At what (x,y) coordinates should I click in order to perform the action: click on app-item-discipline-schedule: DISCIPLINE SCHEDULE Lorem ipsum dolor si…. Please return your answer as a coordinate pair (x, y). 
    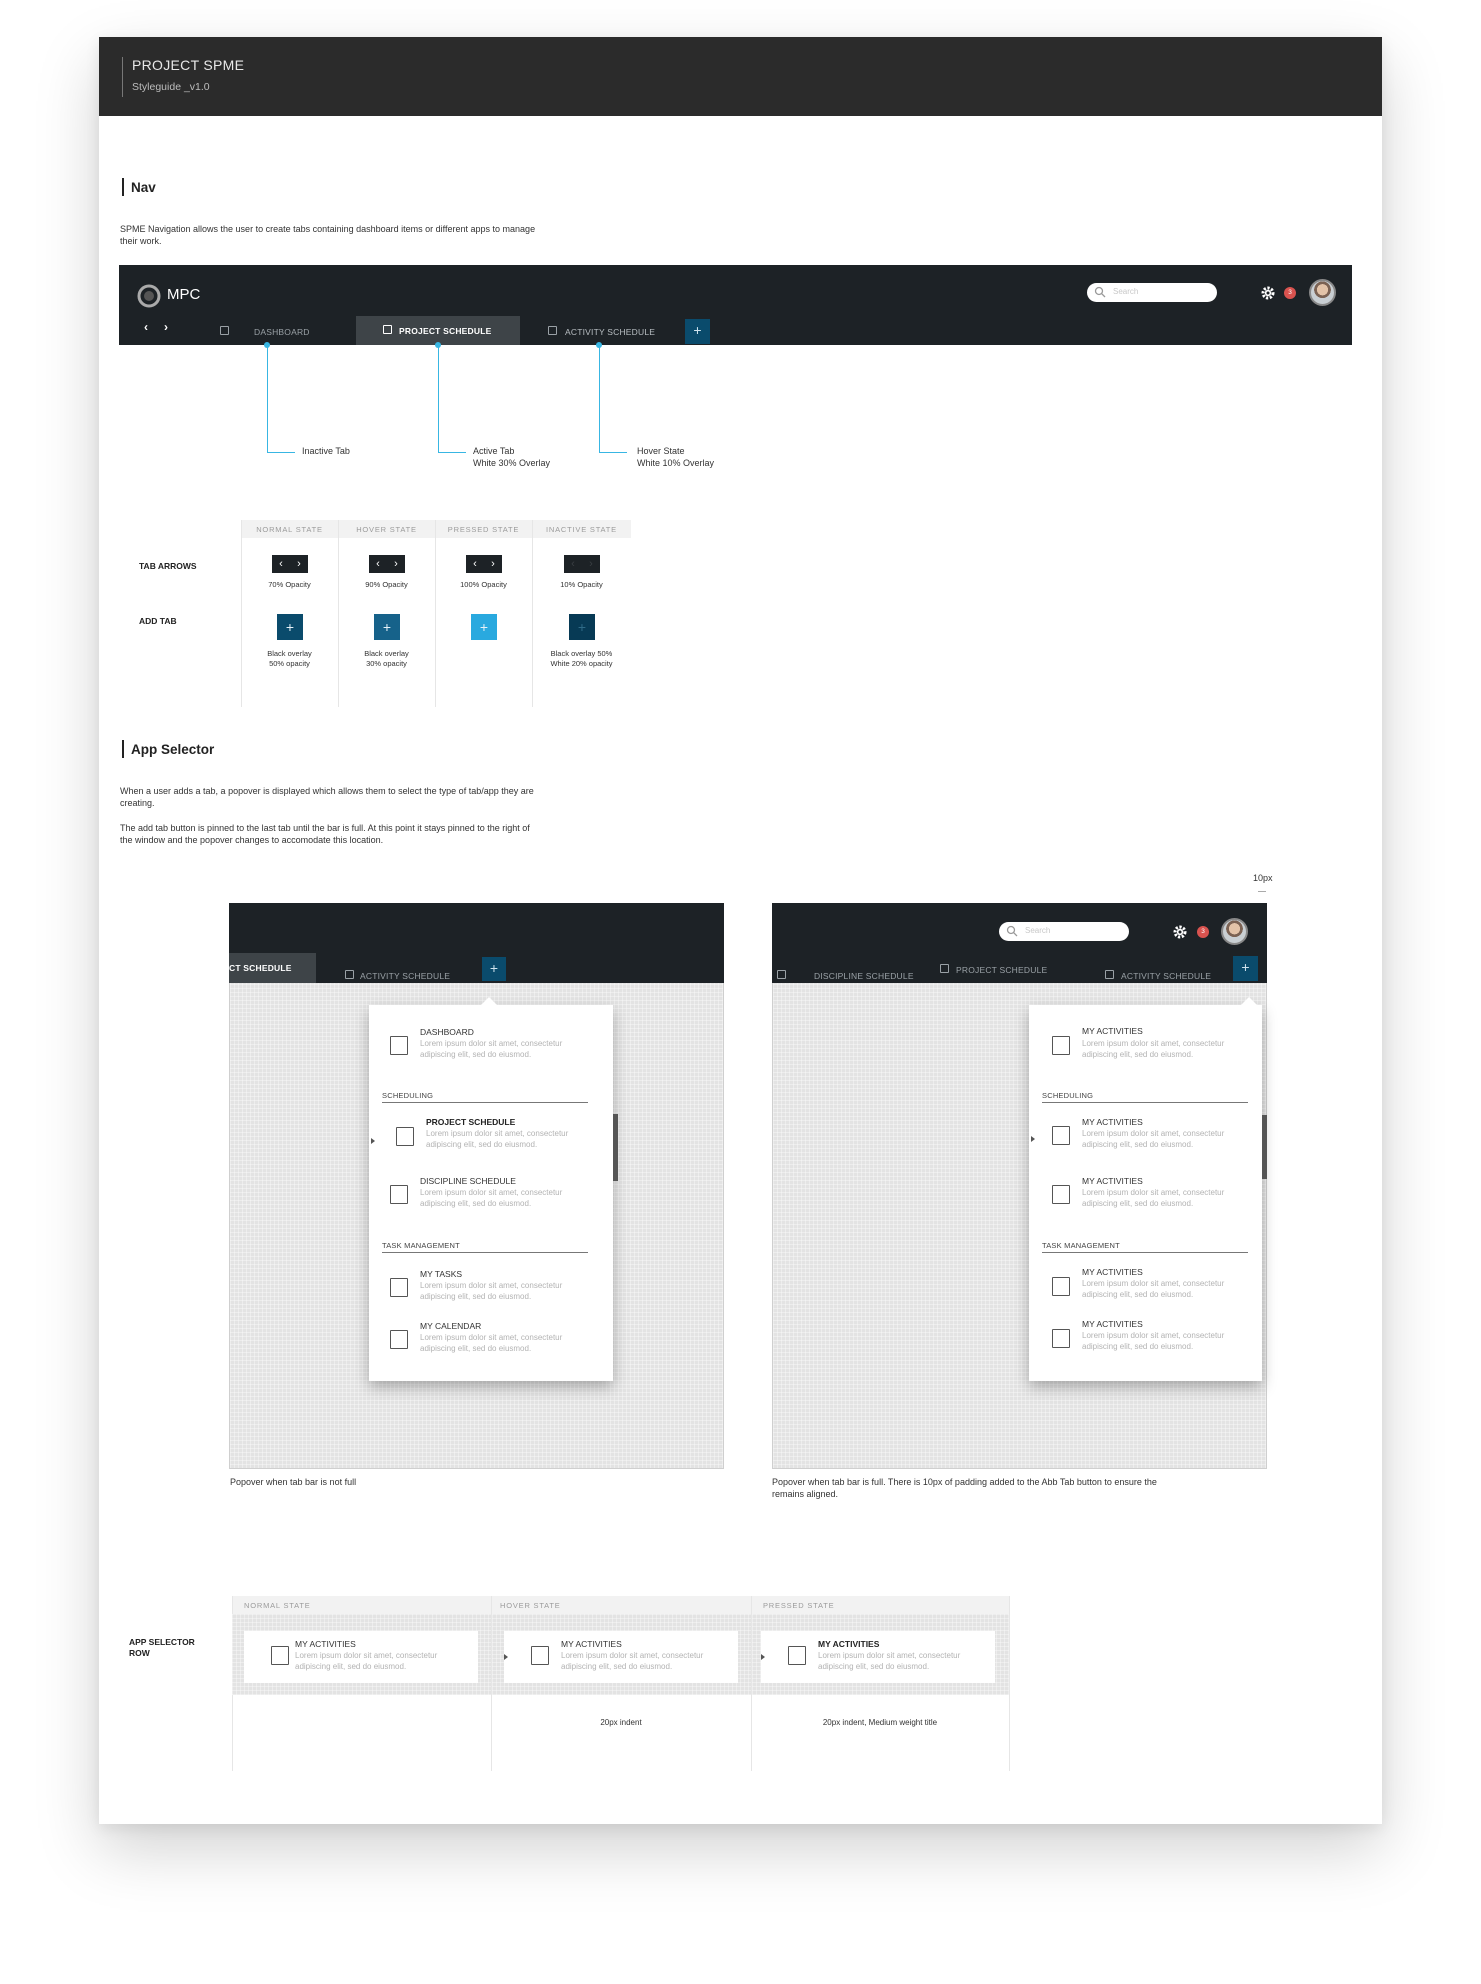
    Looking at the image, I should click on (491, 1197).